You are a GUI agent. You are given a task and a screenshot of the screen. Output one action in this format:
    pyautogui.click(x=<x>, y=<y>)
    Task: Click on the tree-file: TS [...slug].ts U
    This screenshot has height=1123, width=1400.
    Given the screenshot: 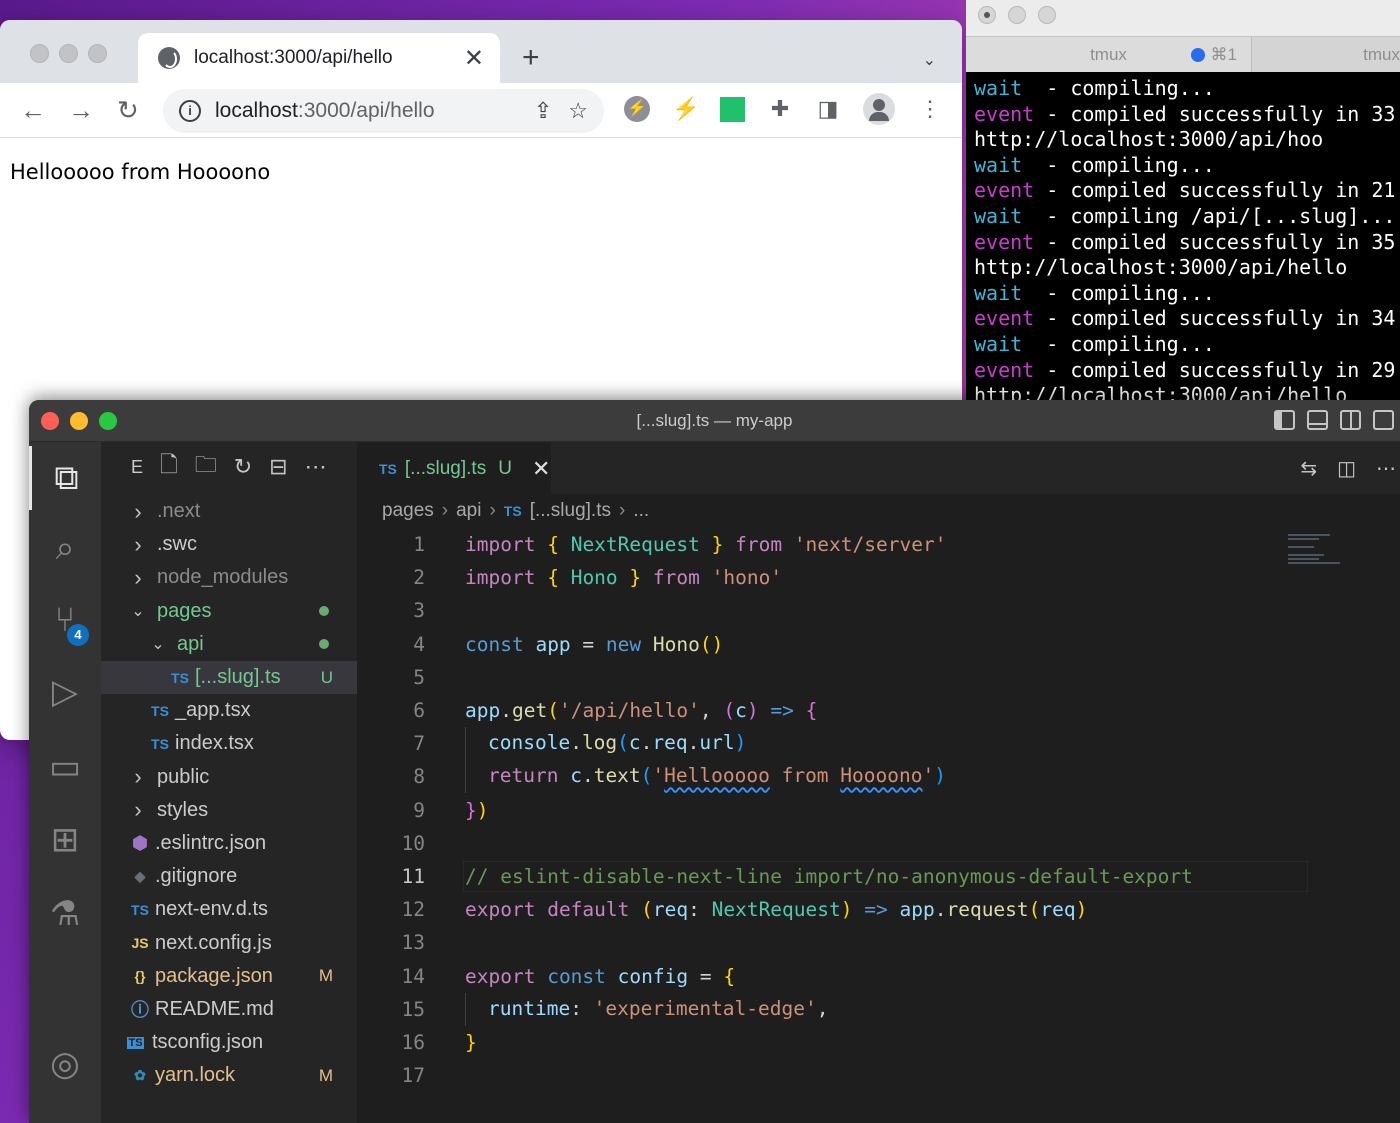 What is the action you would take?
    pyautogui.click(x=229, y=677)
    